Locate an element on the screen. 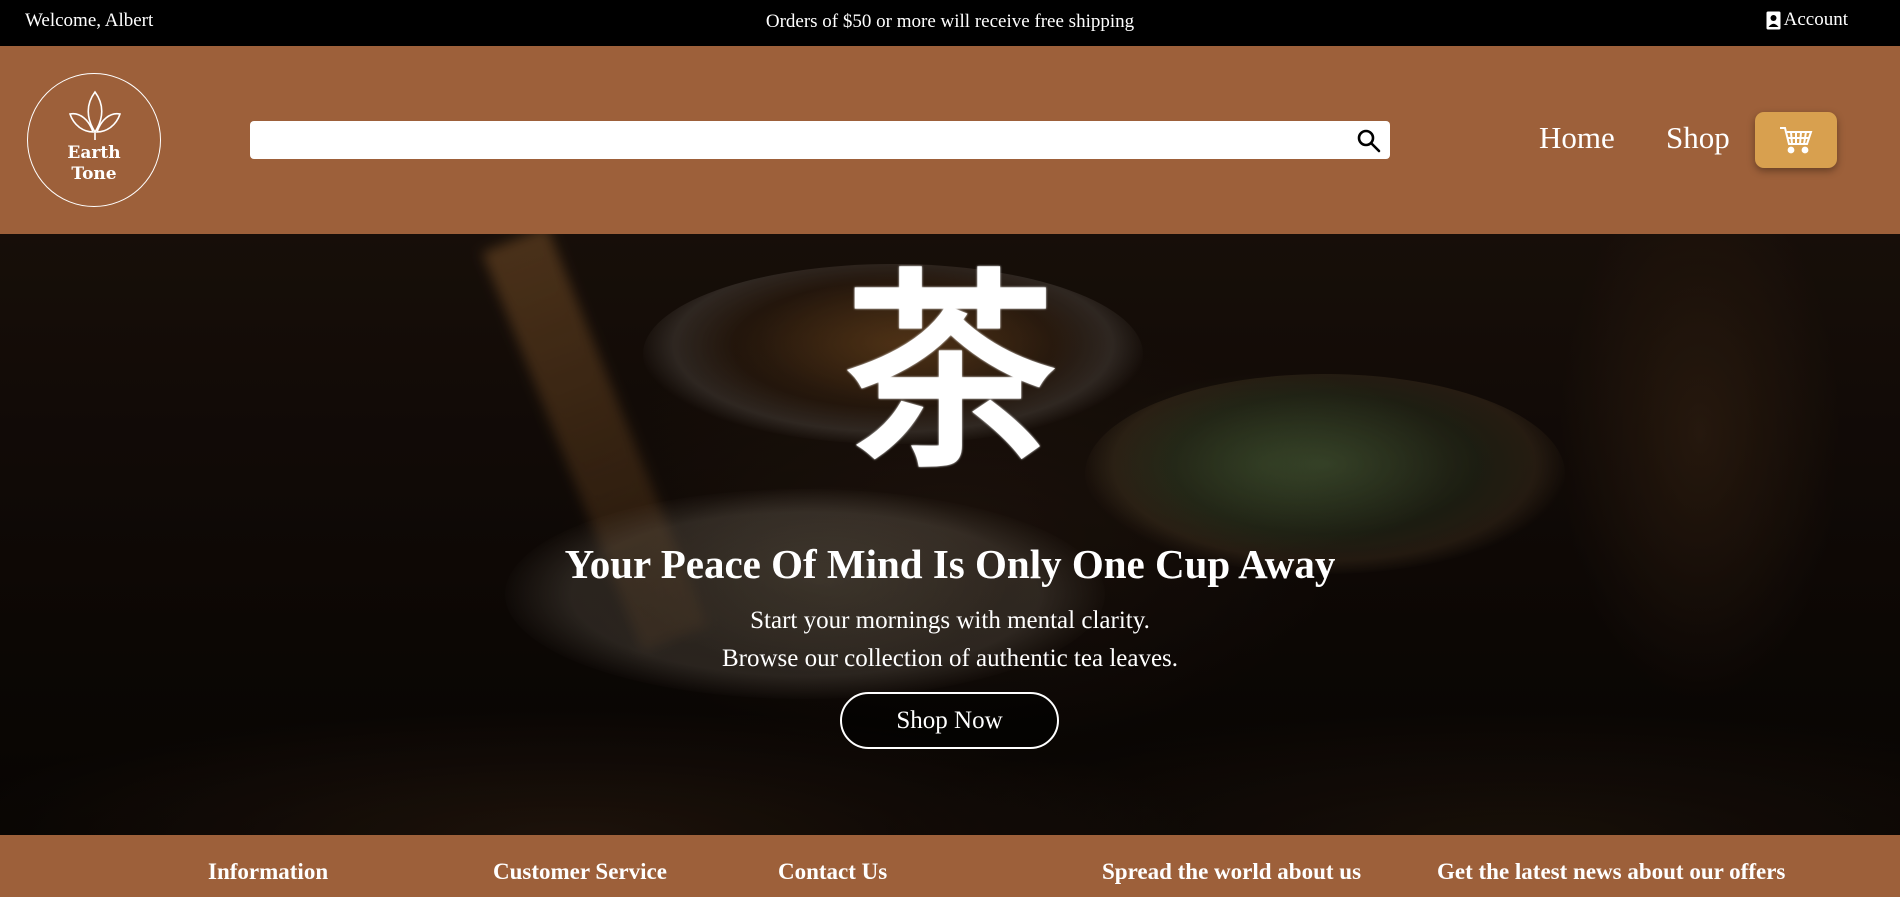 Image resolution: width=1900 pixels, height=897 pixels. footer-heading-spread-the-word: Spread the world about us is located at coordinates (1232, 871).